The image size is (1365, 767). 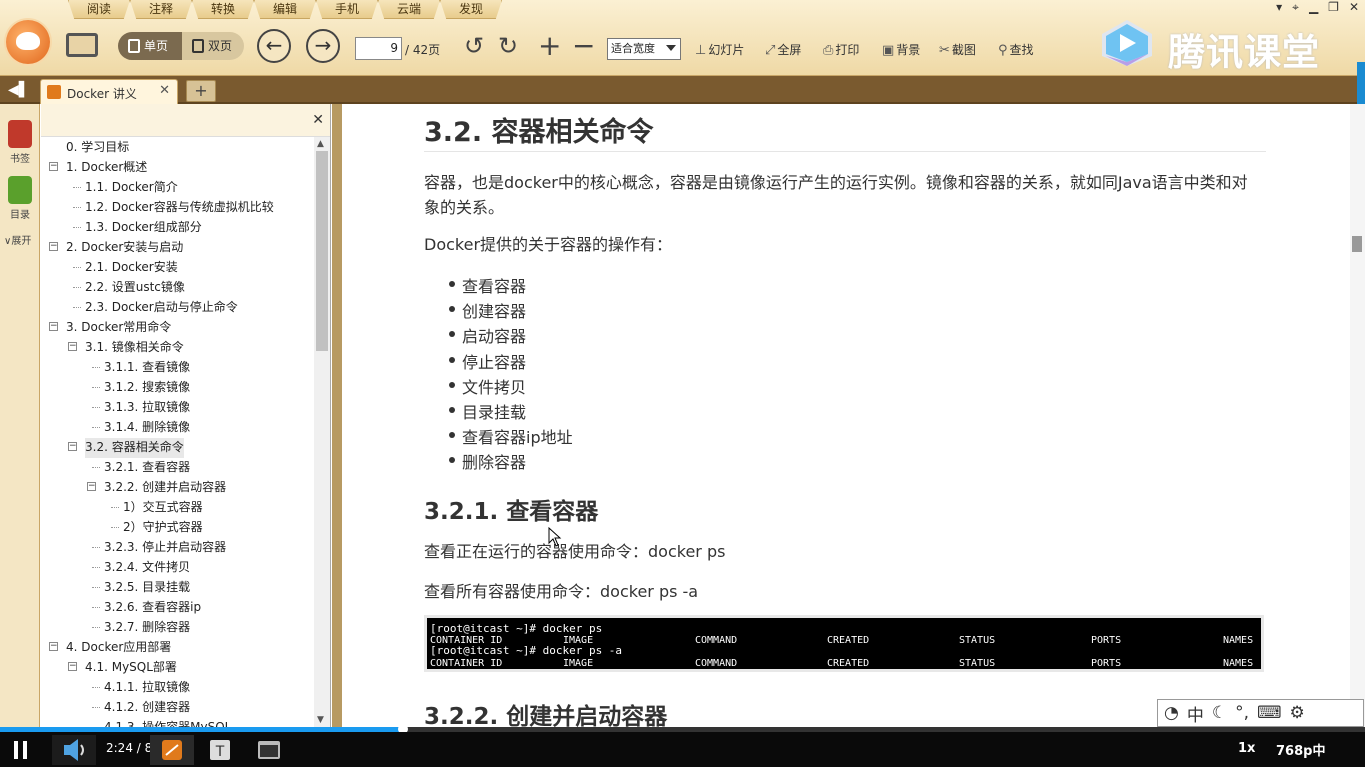 I want to click on video-resolution: 768p中, so click(x=1300, y=749).